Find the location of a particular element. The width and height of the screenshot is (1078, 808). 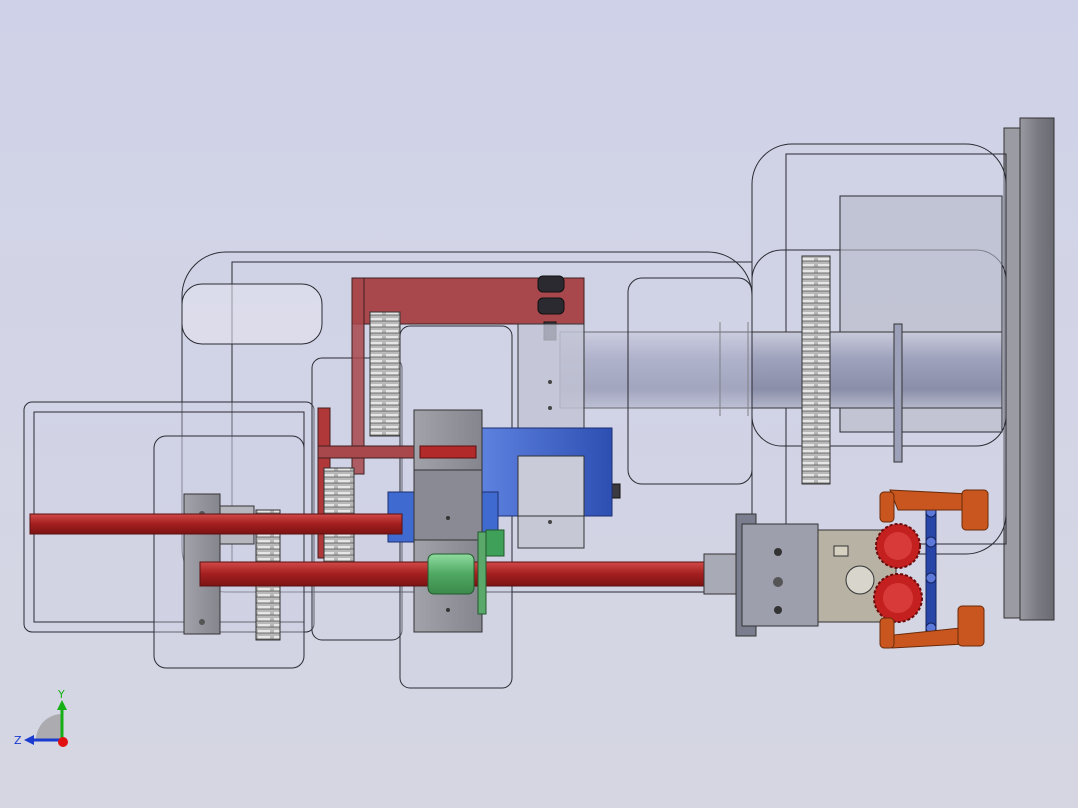

gripper-links is located at coordinates (931, 572).